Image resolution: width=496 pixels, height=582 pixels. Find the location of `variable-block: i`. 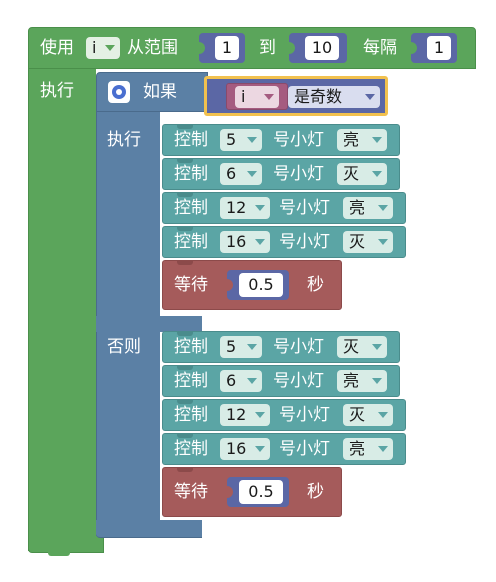

variable-block: i is located at coordinates (257, 96).